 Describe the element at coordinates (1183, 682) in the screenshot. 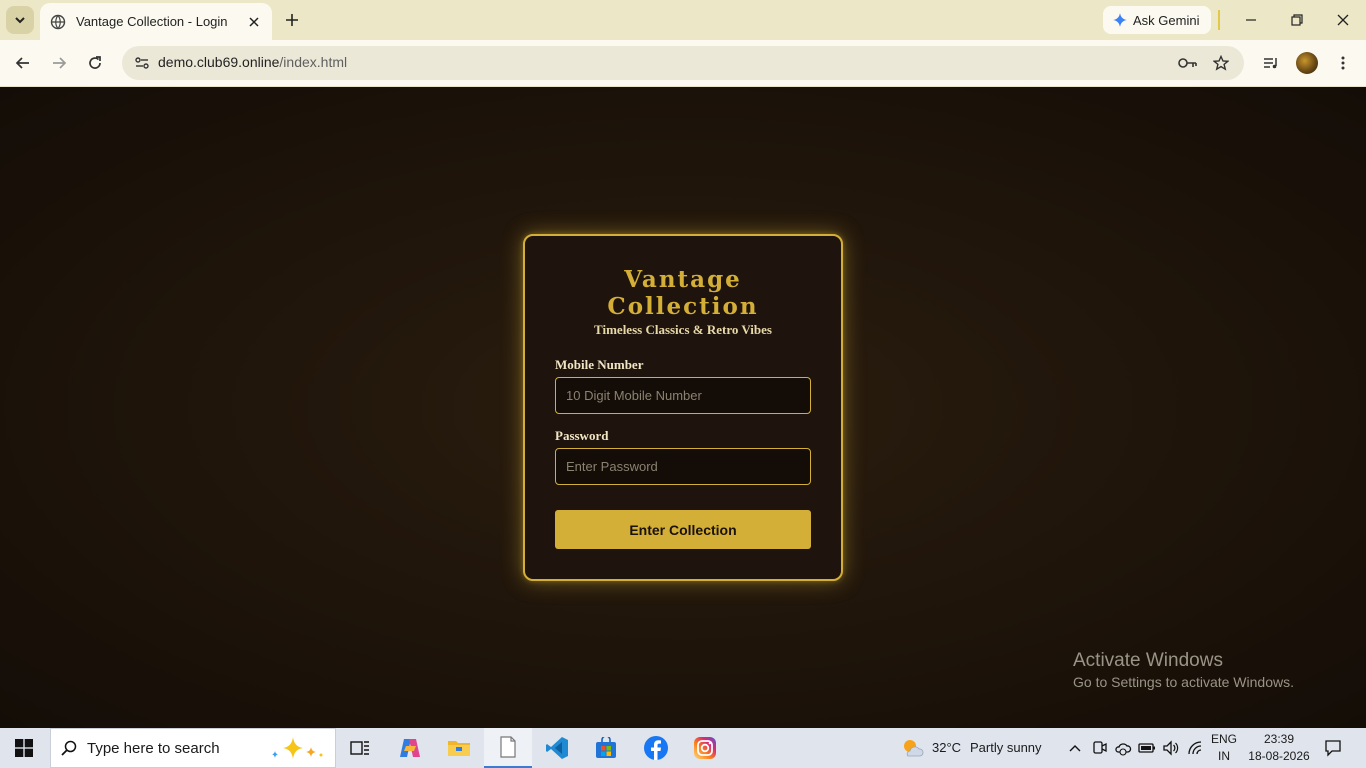

I see `activate-windows-hint: Go to Settings to activate Windows.` at that location.